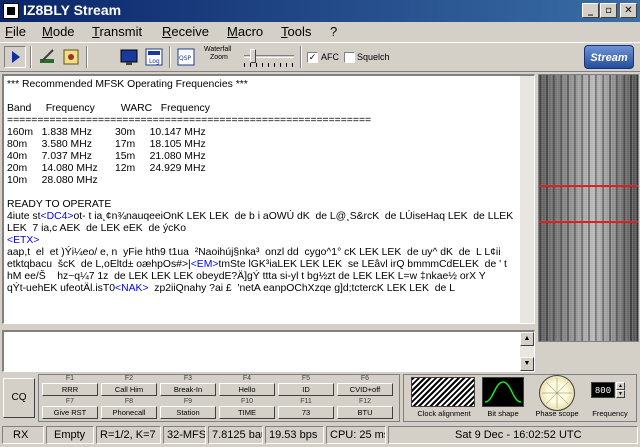  Describe the element at coordinates (262, 97) in the screenshot. I see `rx-line` at that location.